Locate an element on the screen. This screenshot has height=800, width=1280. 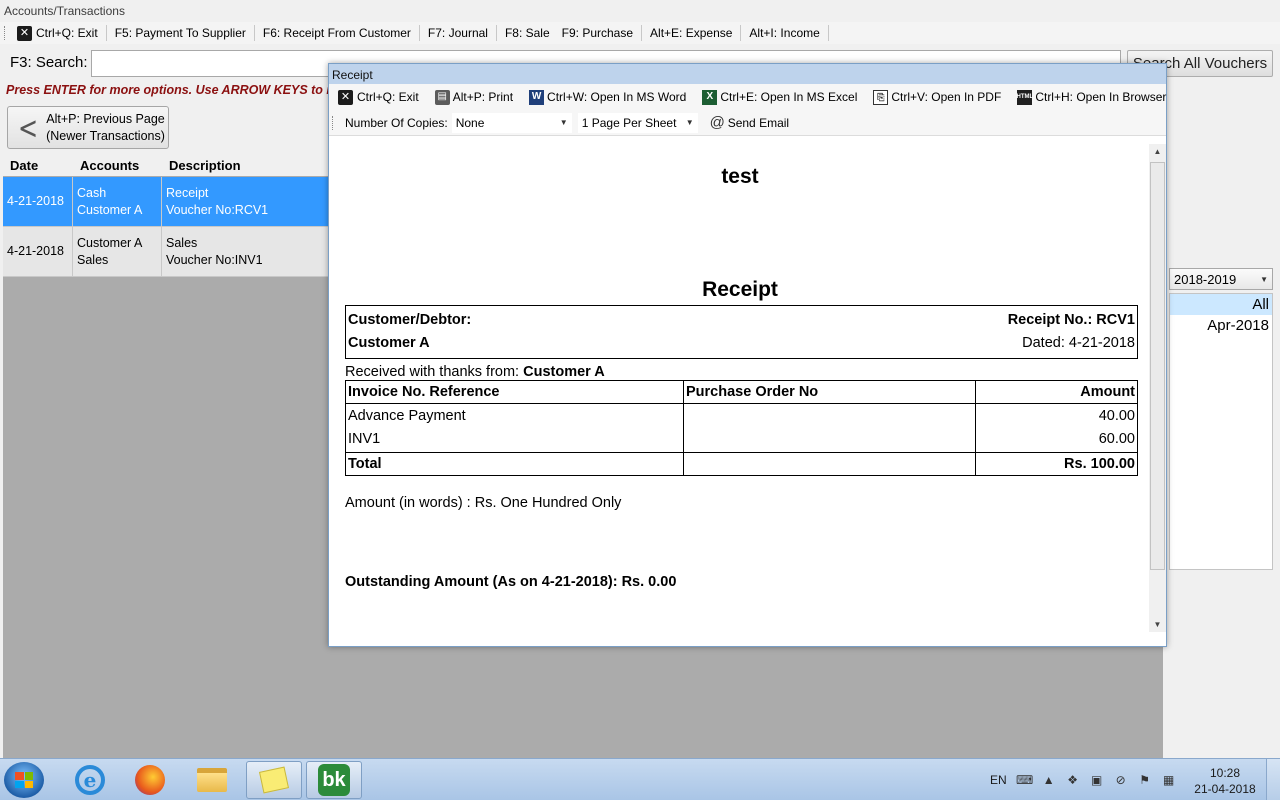
window-title: Accounts/Transactions is located at coordinates (640, 11).